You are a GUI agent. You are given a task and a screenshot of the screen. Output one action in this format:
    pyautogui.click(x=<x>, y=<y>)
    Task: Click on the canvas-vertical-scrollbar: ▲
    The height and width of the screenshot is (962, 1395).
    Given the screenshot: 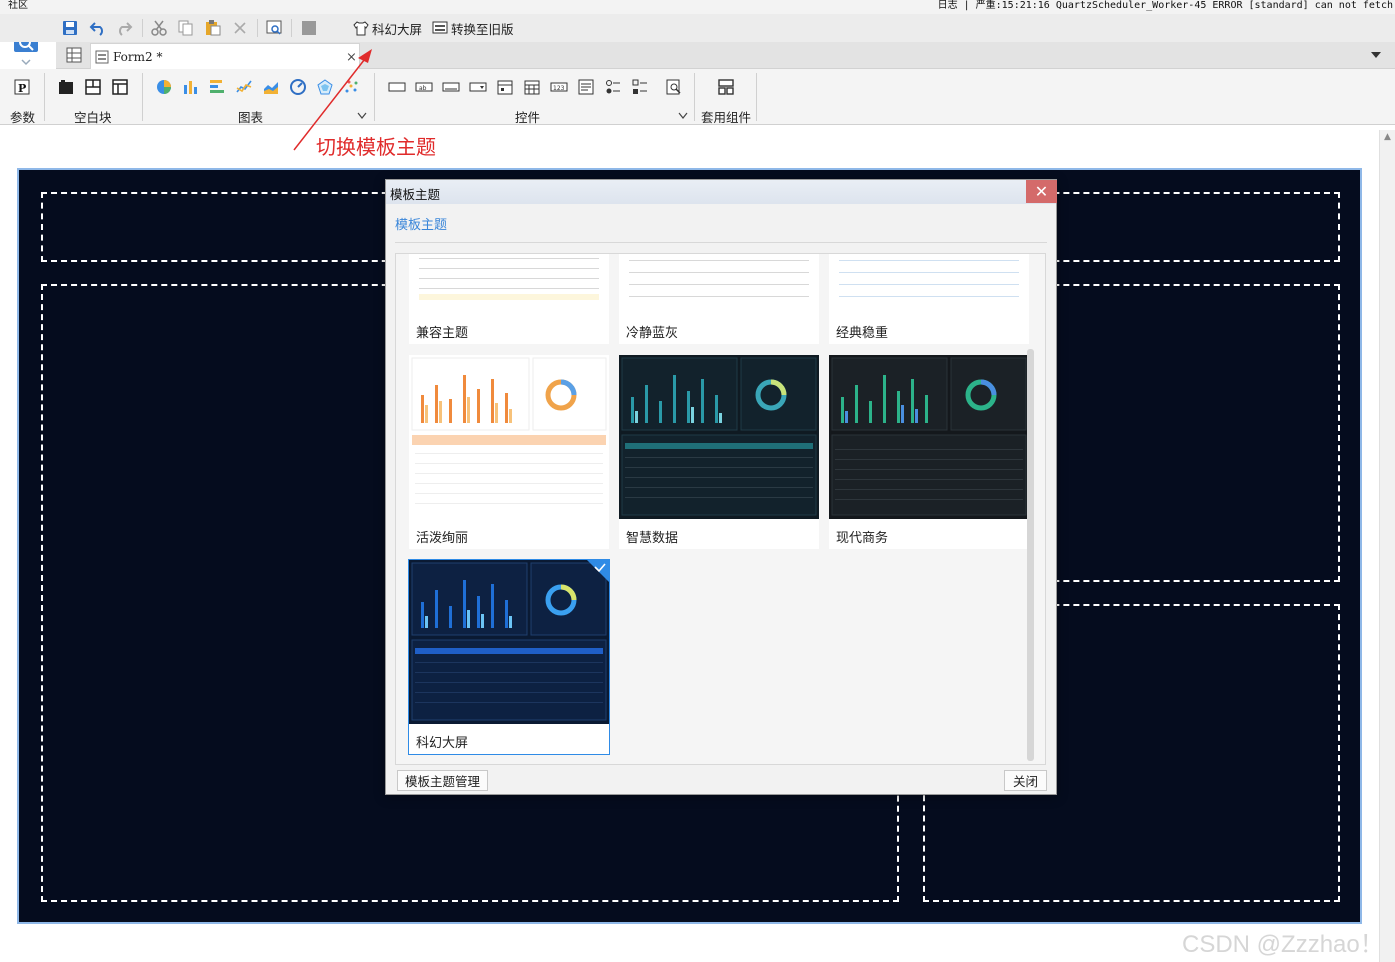 What is the action you would take?
    pyautogui.click(x=1387, y=546)
    